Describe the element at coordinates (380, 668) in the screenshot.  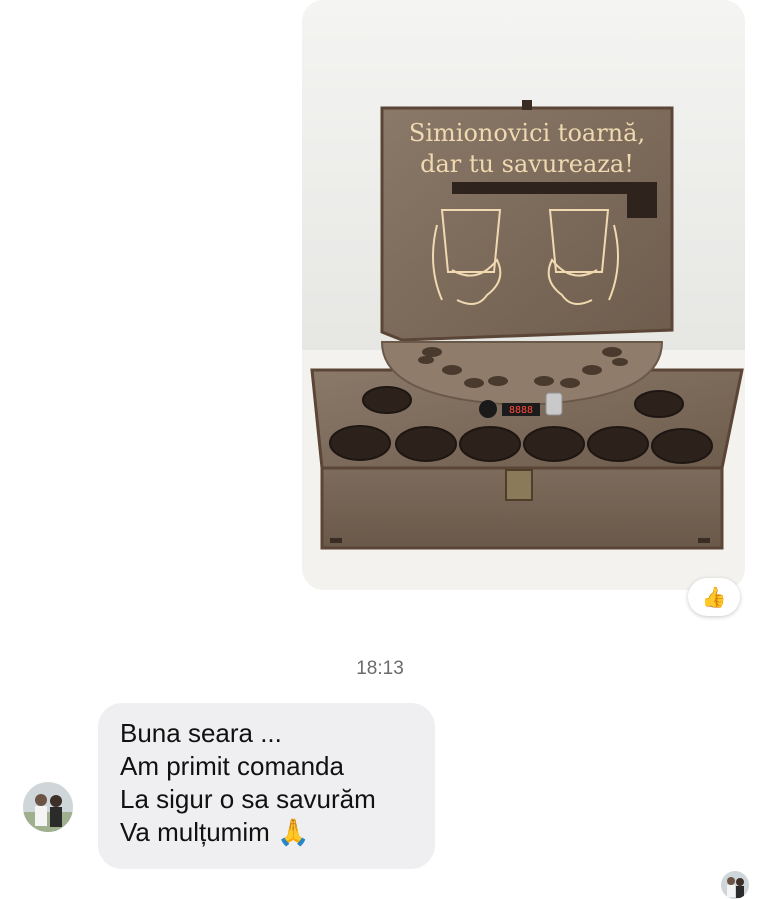
I see `message-timestamp: 18:13` at that location.